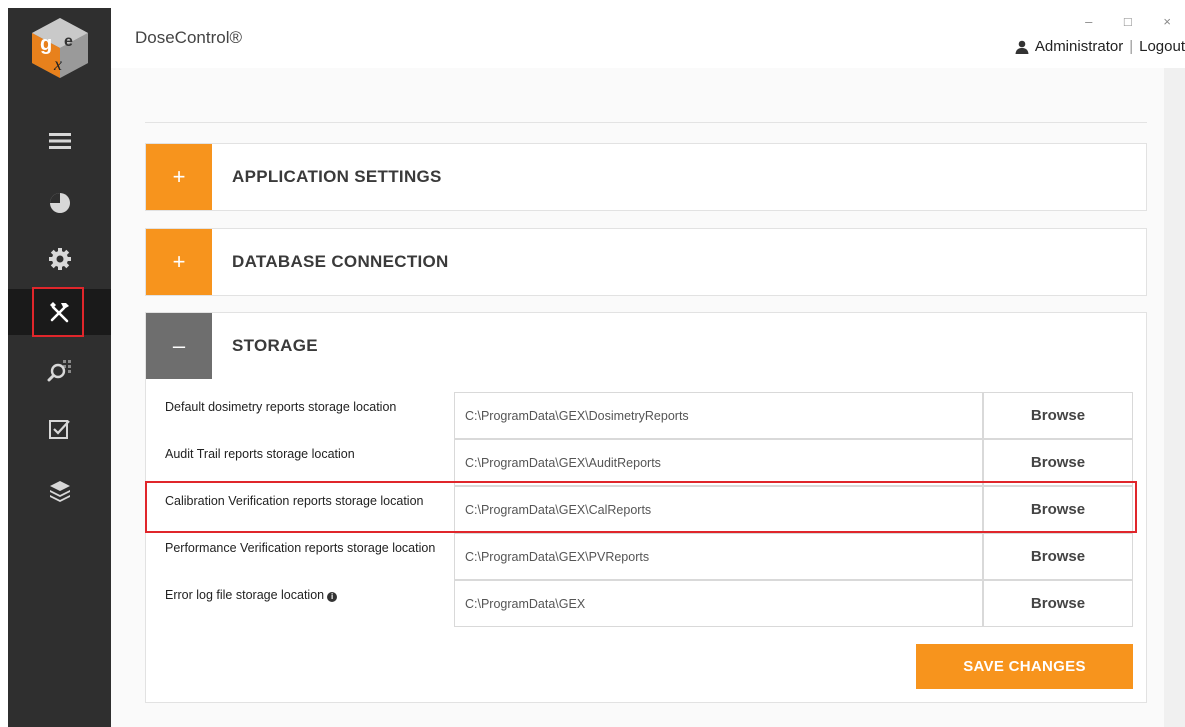  Describe the element at coordinates (46, 44) in the screenshot. I see `svg-text: g` at that location.